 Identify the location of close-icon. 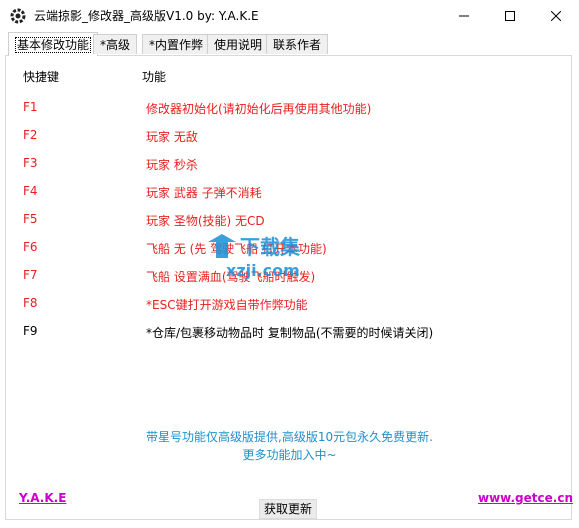
(556, 15).